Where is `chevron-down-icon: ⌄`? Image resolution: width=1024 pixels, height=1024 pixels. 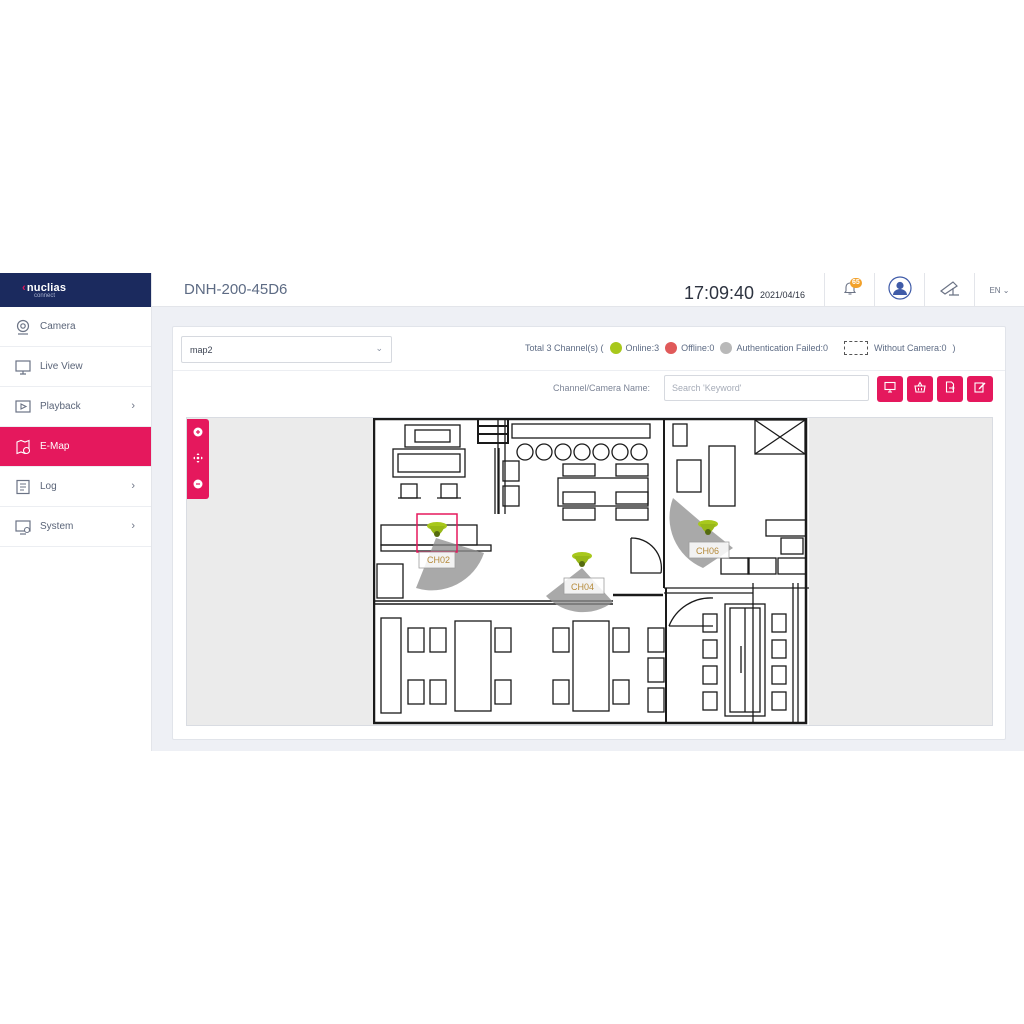 chevron-down-icon: ⌄ is located at coordinates (379, 348).